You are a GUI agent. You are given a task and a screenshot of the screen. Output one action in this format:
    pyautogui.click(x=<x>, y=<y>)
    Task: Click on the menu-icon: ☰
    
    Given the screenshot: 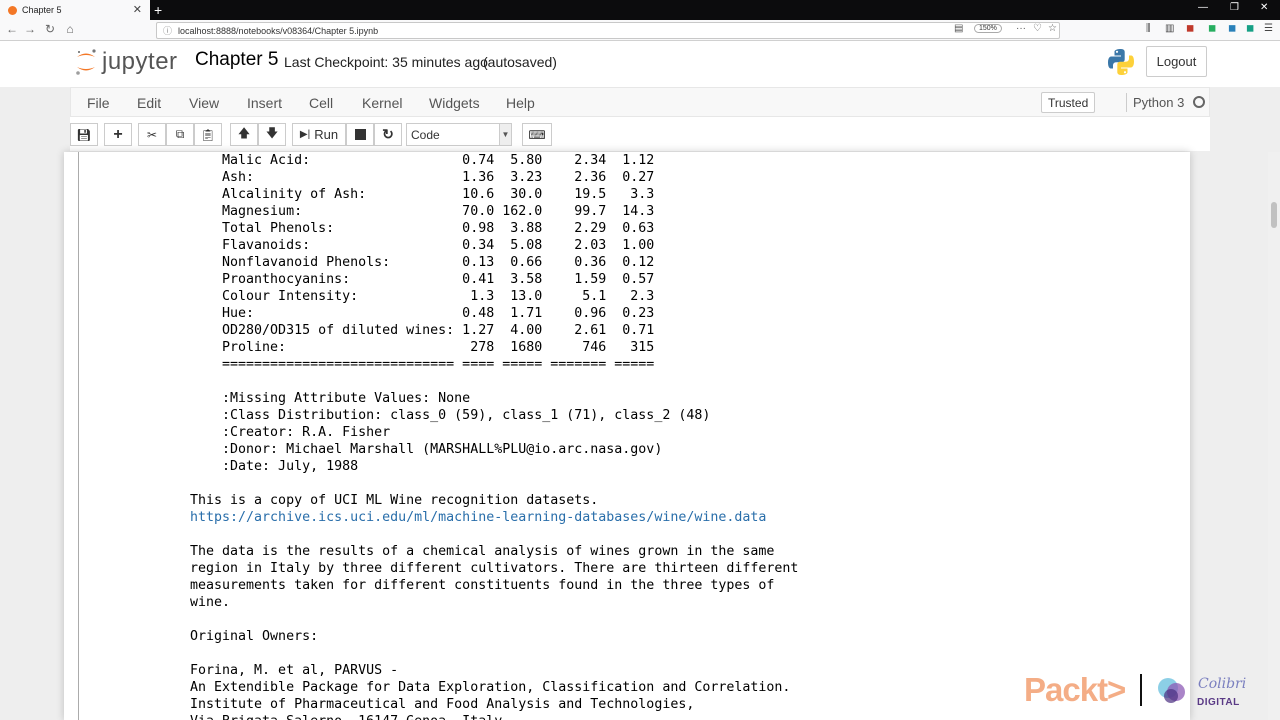 What is the action you would take?
    pyautogui.click(x=1268, y=28)
    